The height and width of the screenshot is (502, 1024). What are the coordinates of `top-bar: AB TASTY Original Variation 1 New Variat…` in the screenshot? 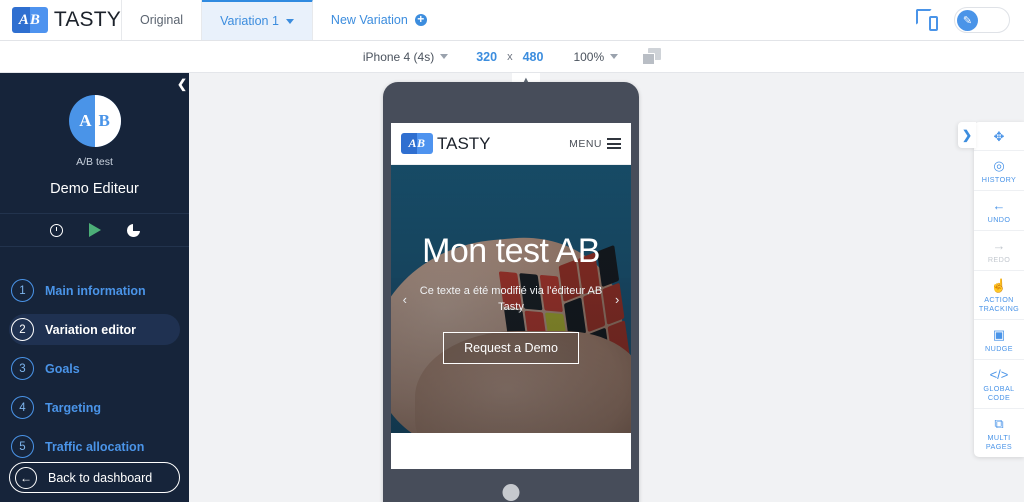 It's located at (512, 20).